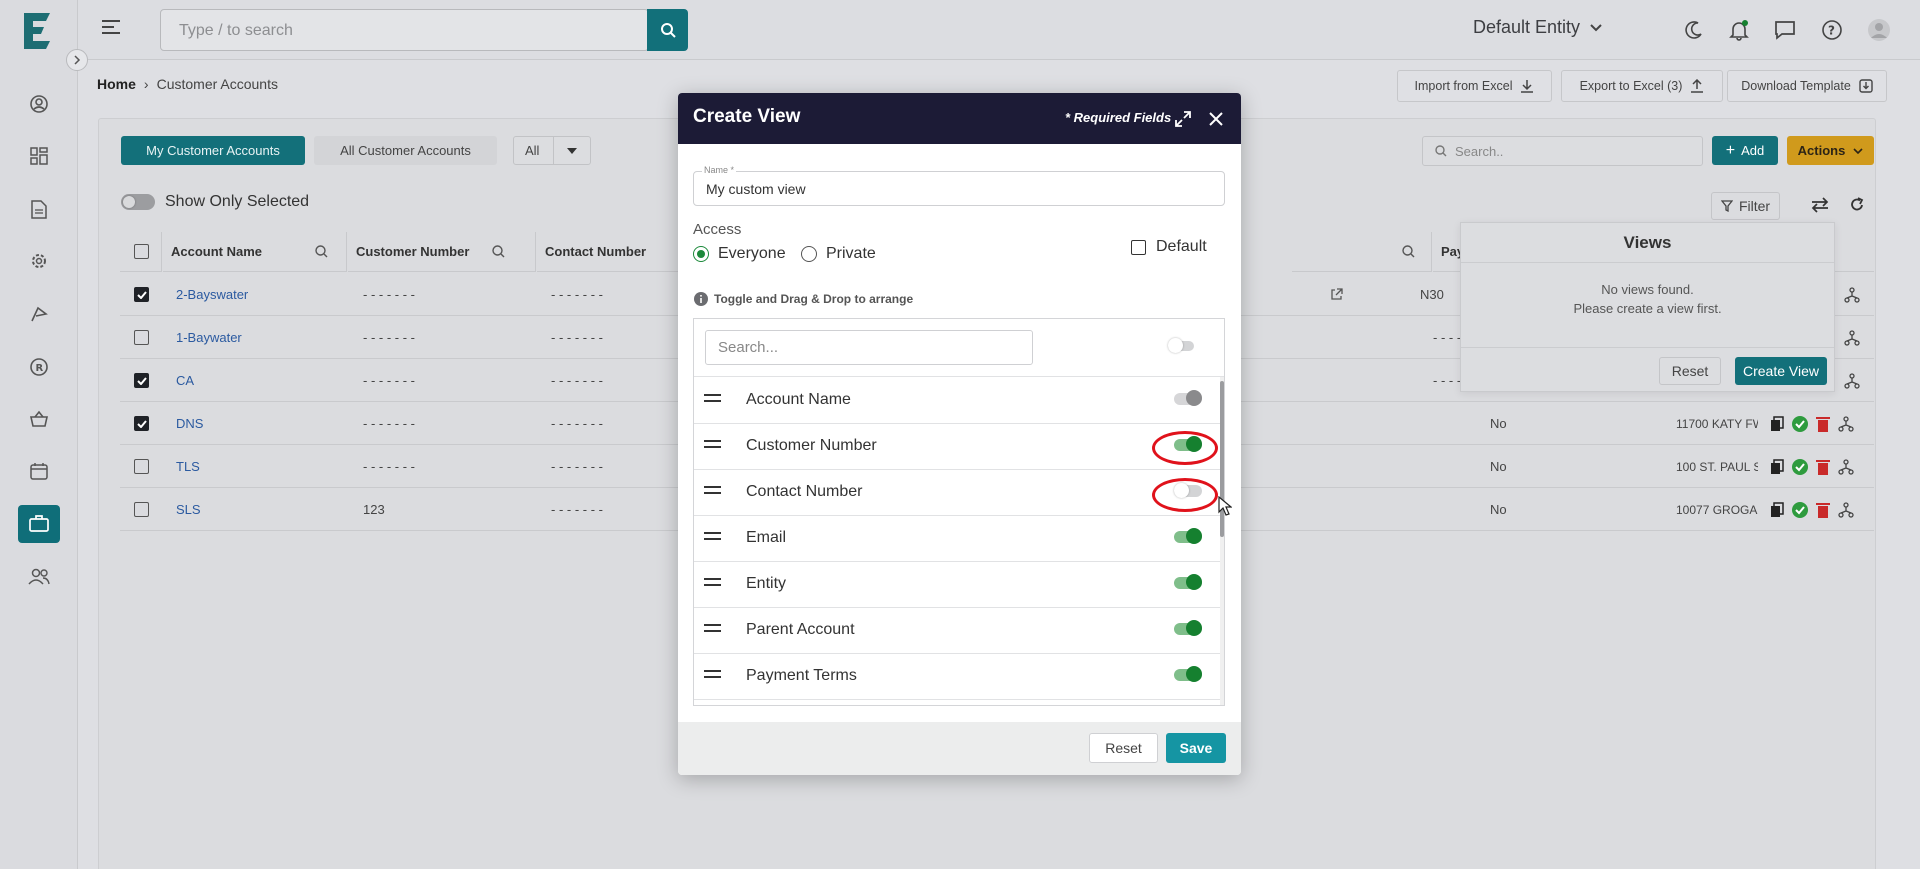  Describe the element at coordinates (1181, 345) in the screenshot. I see `toggle-all-switch` at that location.